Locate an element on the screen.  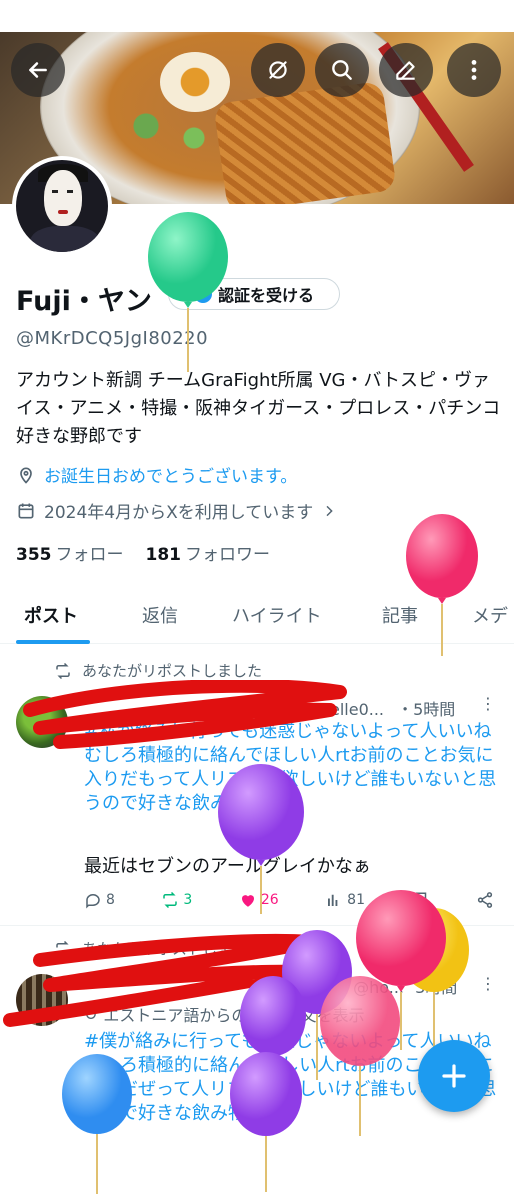
verify-button-label: 認証を受ける is located at coordinates (265, 295).